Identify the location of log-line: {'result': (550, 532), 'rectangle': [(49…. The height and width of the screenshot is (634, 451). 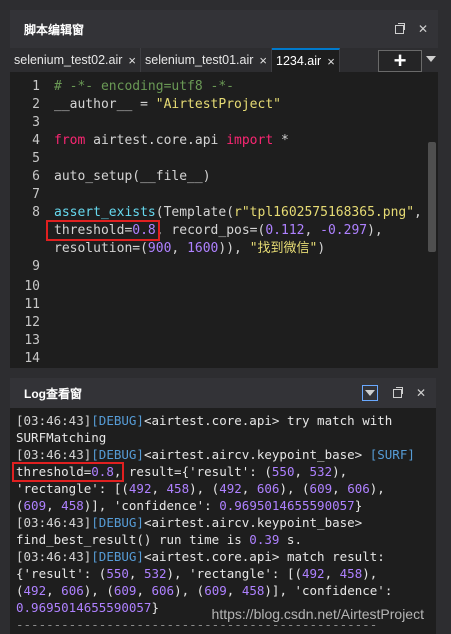
(197, 573).